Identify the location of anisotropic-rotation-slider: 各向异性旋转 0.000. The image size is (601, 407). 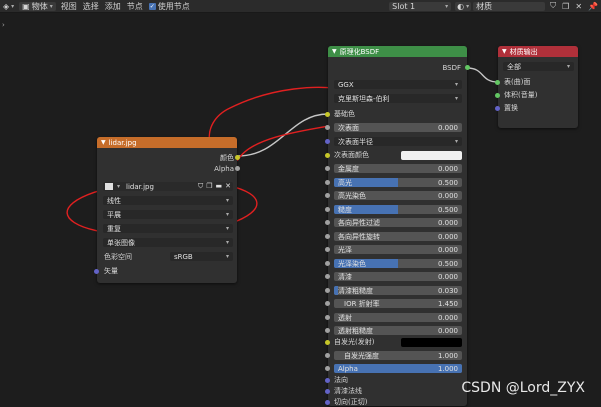
(398, 236).